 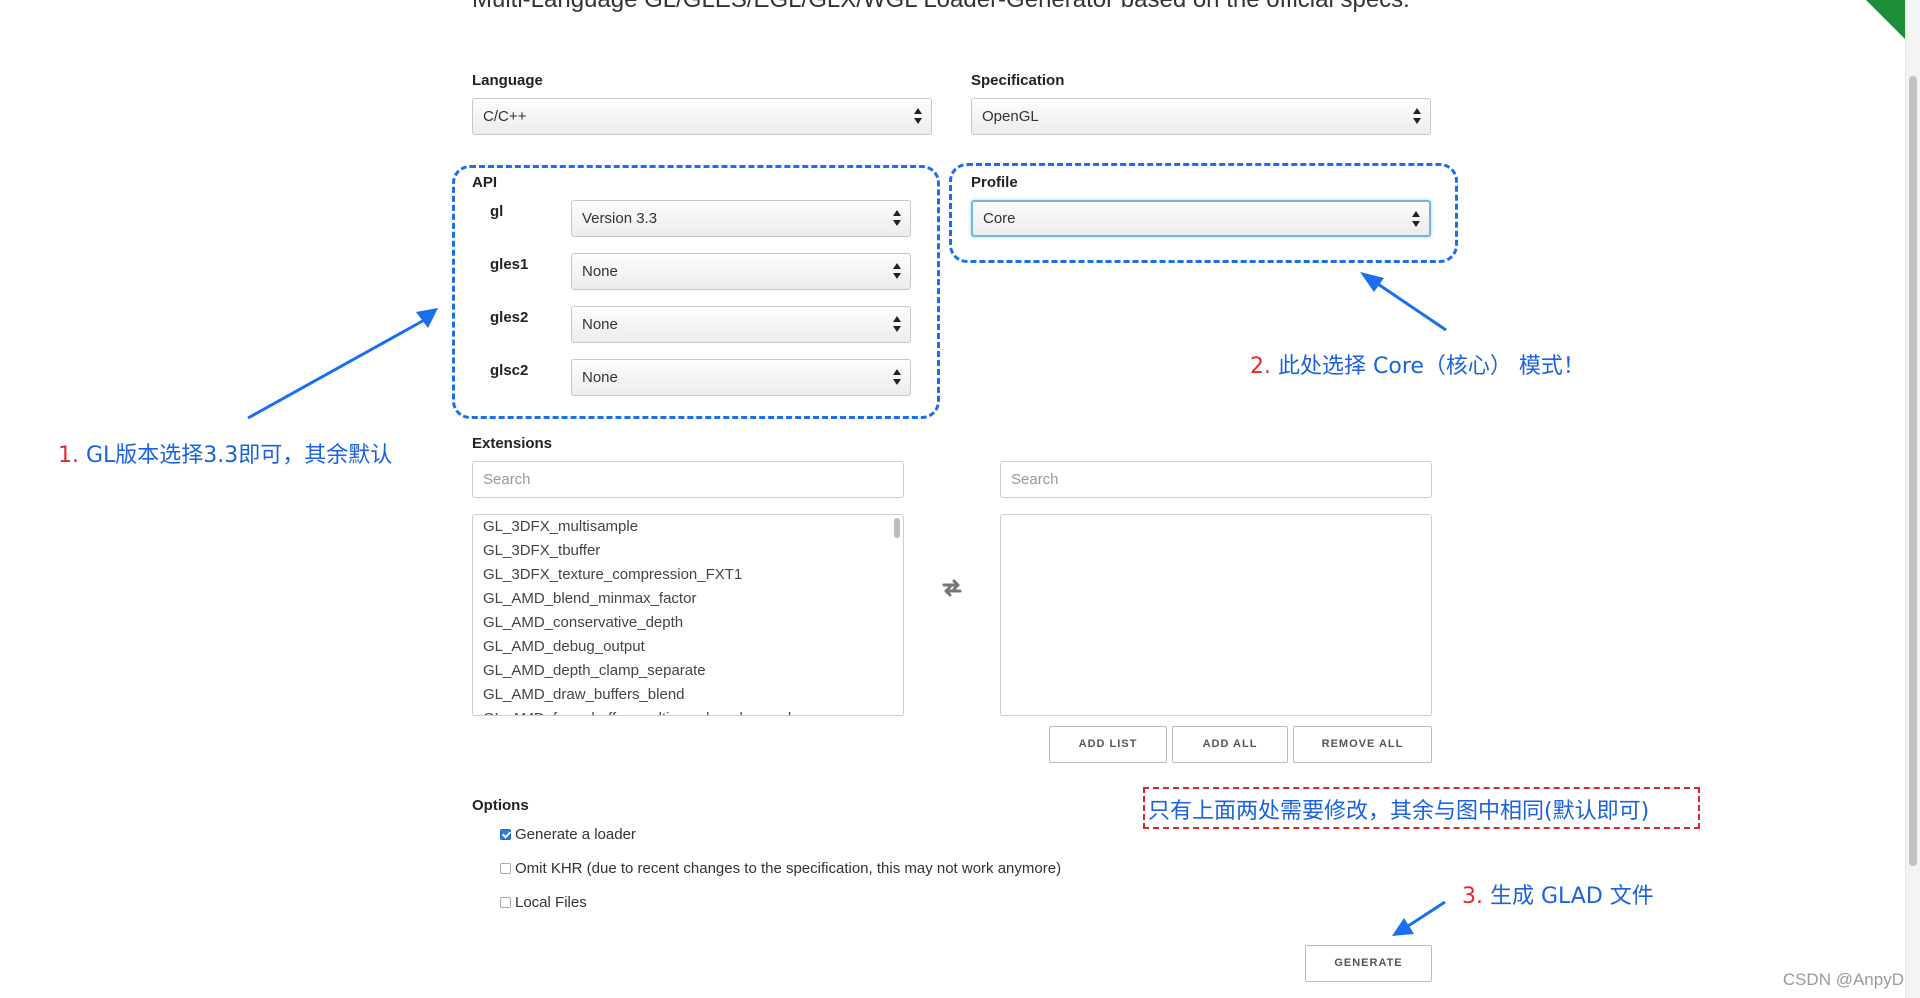 I want to click on annotation-1-text: GL版本选择3.3即可，其余默认, so click(x=239, y=455).